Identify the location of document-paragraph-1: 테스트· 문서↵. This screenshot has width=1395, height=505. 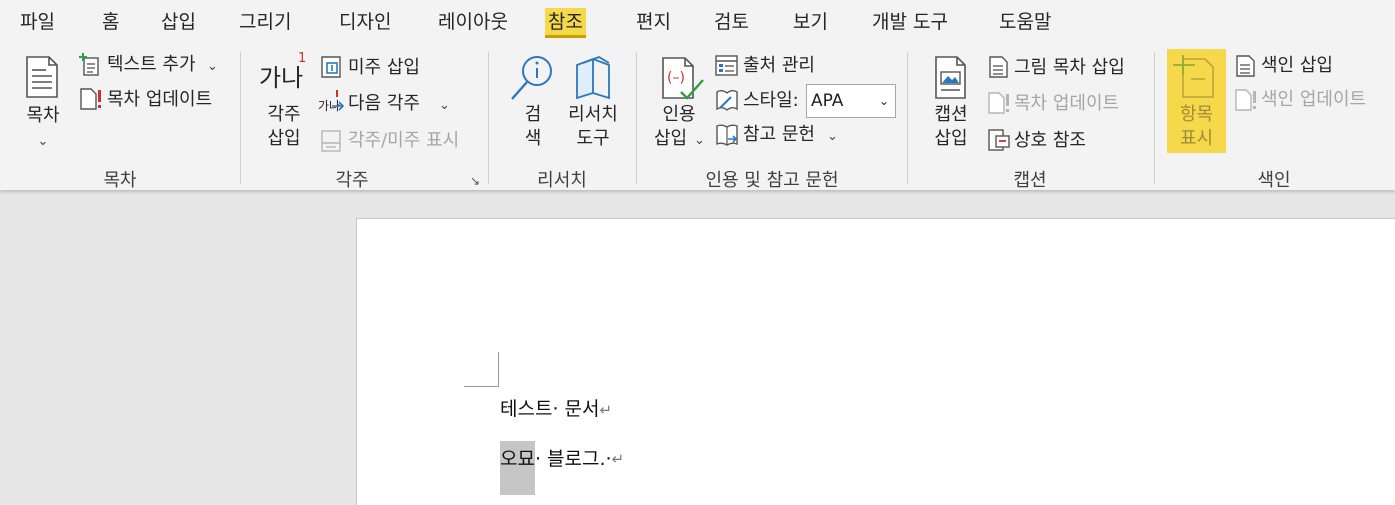
(556, 407).